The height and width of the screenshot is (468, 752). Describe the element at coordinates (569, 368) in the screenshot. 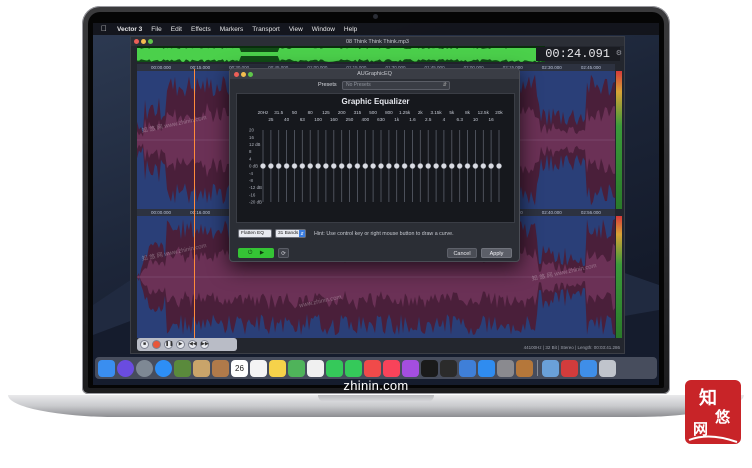

I see `photo-booth-icon` at that location.